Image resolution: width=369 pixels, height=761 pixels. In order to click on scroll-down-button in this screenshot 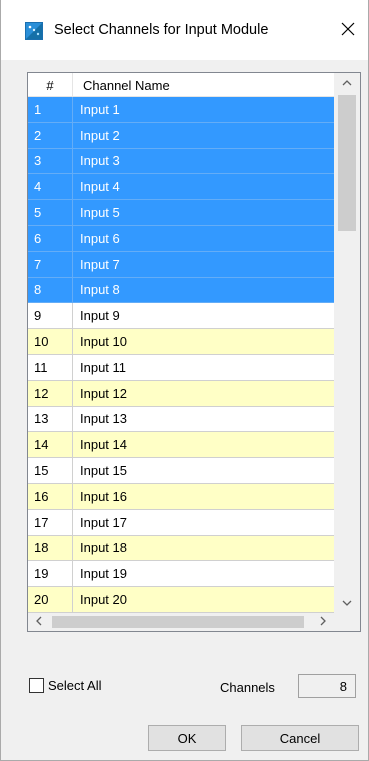, I will do `click(347, 603)`.